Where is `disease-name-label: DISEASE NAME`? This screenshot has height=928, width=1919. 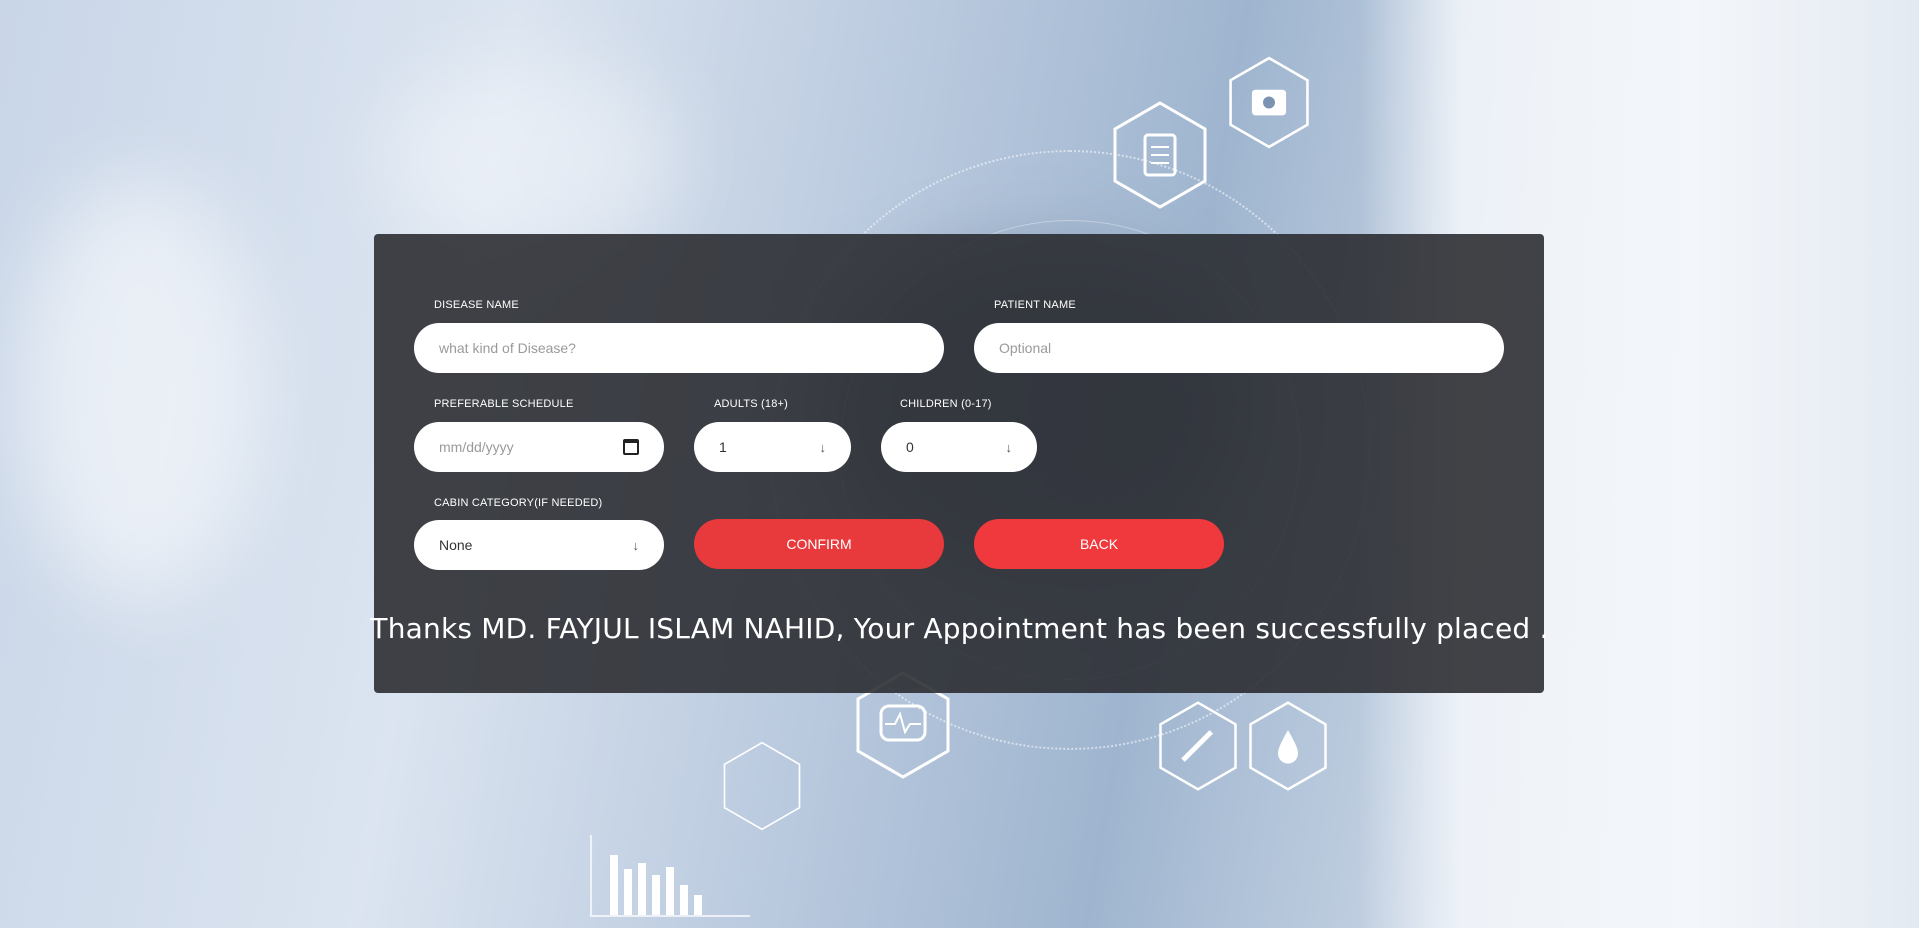
disease-name-label: DISEASE NAME is located at coordinates (476, 305).